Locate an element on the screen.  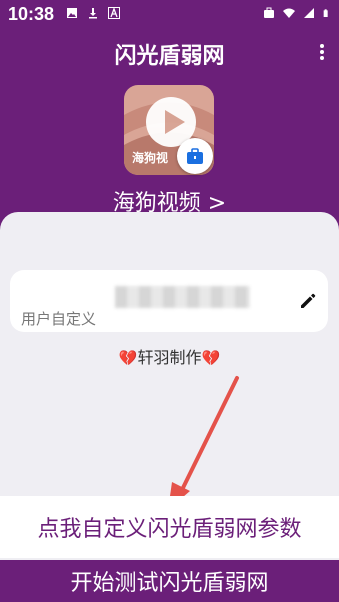
status-right-icons is located at coordinates (297, 13).